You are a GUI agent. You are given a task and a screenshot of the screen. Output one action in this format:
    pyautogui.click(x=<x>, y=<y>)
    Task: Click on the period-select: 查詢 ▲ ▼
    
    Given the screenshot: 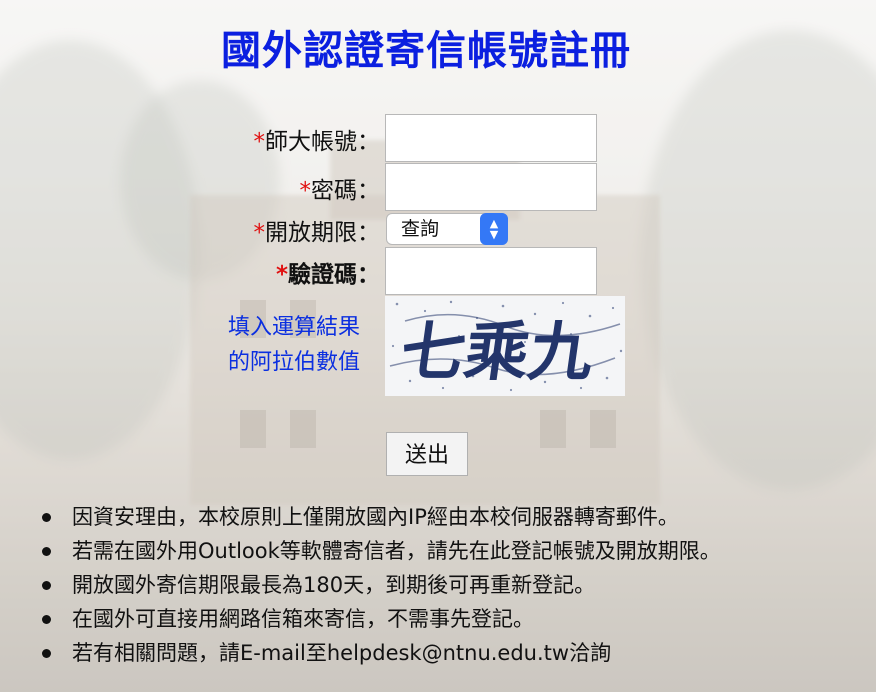 What is the action you would take?
    pyautogui.click(x=447, y=229)
    